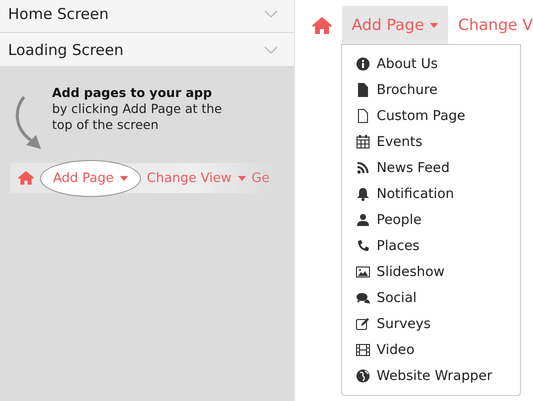 This screenshot has height=401, width=533. What do you see at coordinates (363, 90) in the screenshot?
I see `document-icon` at bounding box center [363, 90].